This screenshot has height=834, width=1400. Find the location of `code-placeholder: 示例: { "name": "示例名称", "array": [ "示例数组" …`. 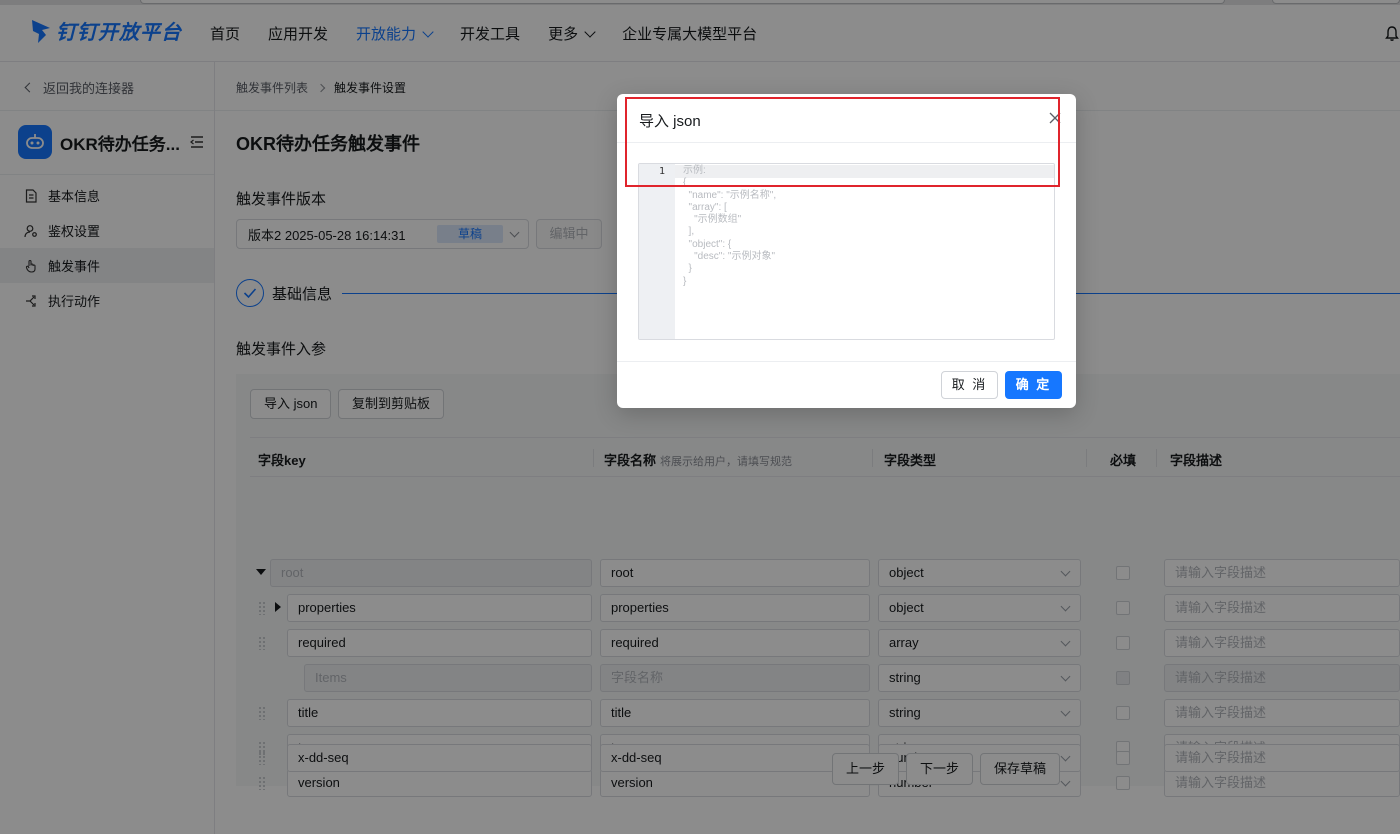

code-placeholder: 示例: { "name": "示例名称", "array": [ "示例数组" … is located at coordinates (730, 226).